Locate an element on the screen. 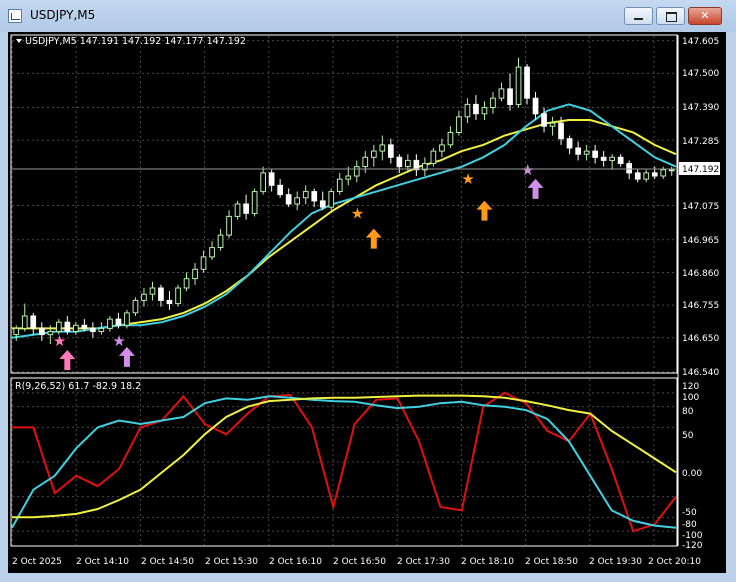 Image resolution: width=736 pixels, height=582 pixels. level-tick-label: 50 is located at coordinates (688, 436).